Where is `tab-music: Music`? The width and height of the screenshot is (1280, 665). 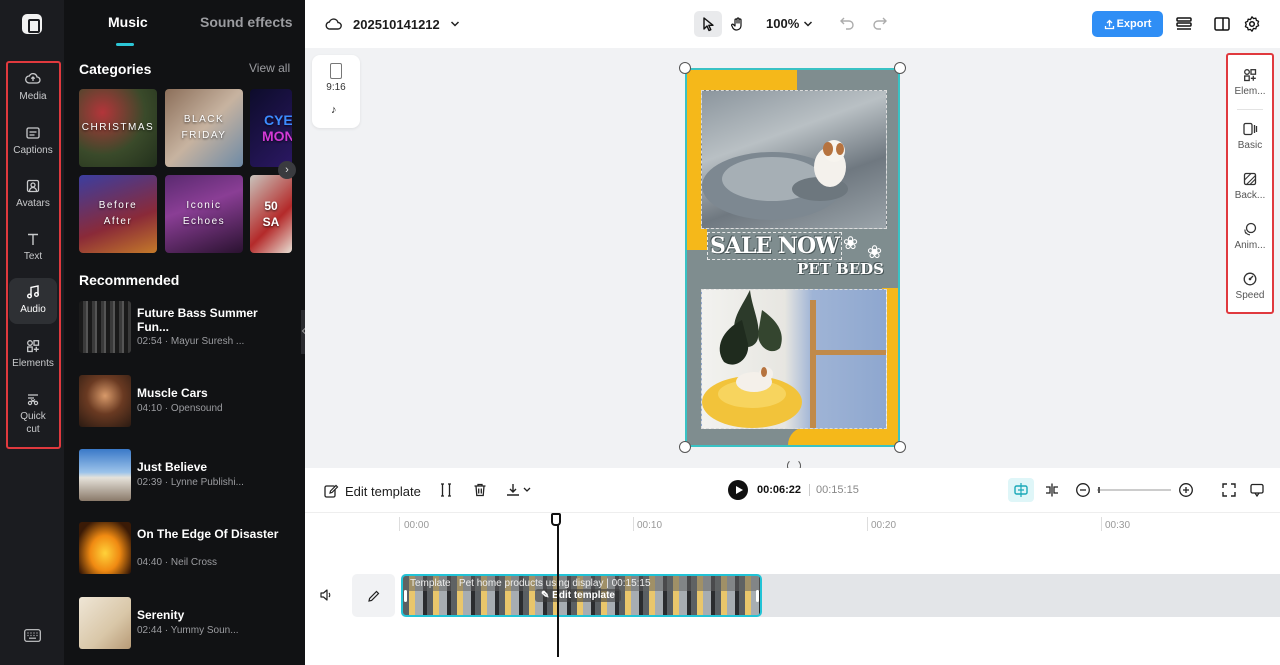
tab-music: Music is located at coordinates (128, 22).